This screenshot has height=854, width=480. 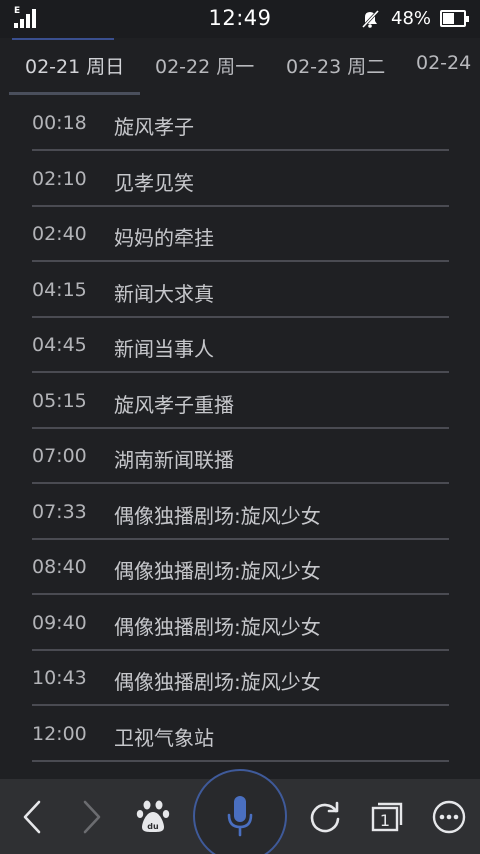 I want to click on voice-search-button, so click(x=240, y=811).